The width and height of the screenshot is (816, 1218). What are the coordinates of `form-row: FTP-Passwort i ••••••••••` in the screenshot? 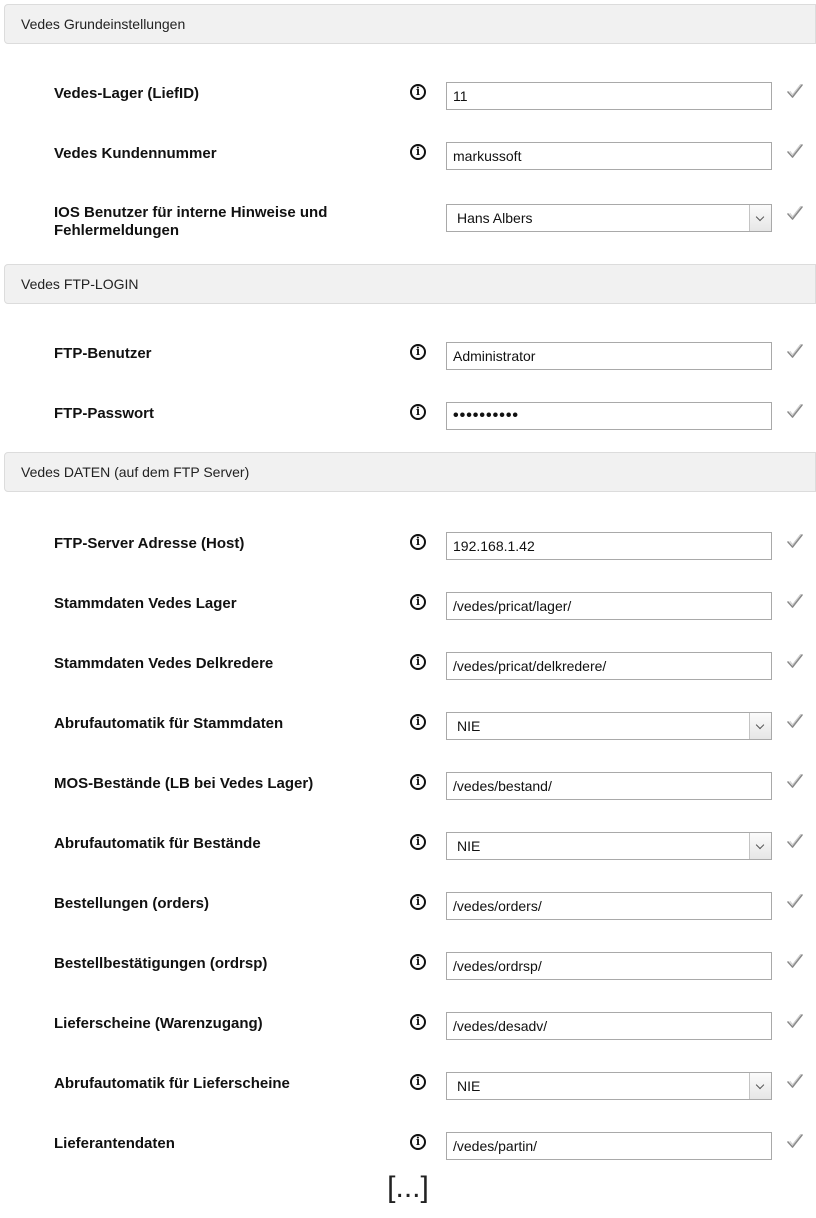 It's located at (408, 420).